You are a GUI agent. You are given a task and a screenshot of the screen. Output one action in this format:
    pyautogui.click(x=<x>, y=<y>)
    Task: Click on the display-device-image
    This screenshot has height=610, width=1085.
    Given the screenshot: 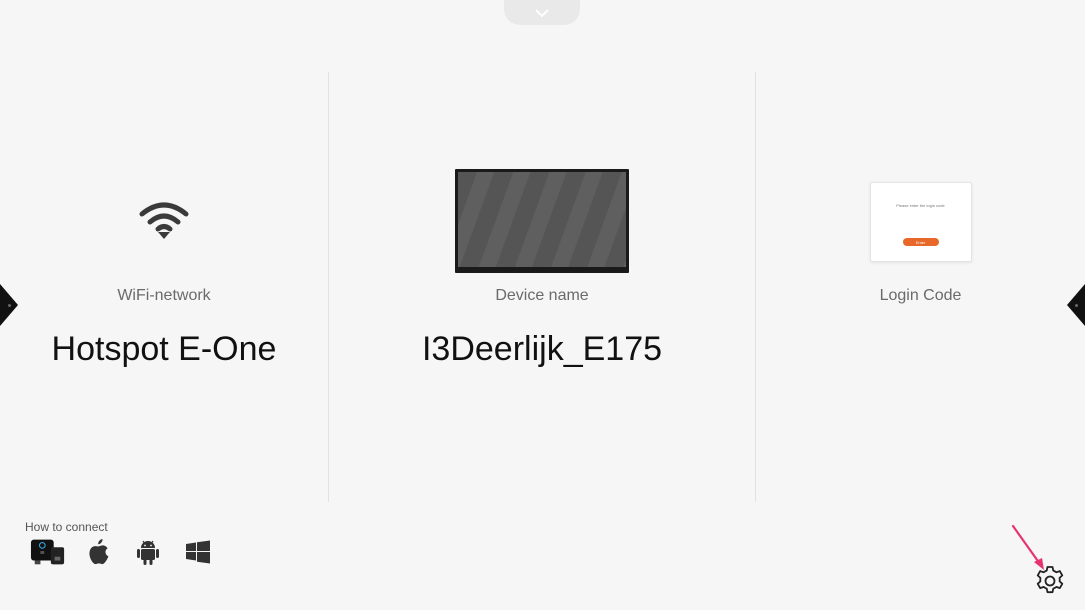 What is the action you would take?
    pyautogui.click(x=542, y=221)
    